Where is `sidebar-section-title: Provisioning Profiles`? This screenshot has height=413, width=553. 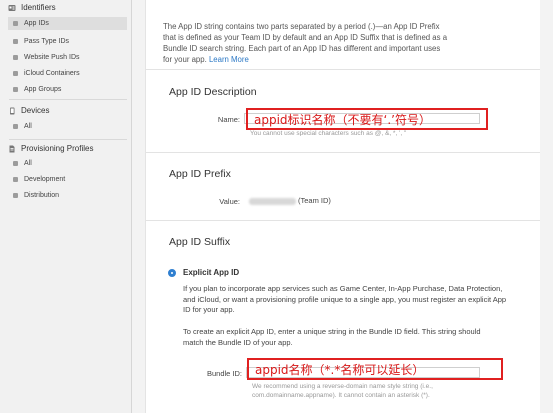 sidebar-section-title: Provisioning Profiles is located at coordinates (57, 148).